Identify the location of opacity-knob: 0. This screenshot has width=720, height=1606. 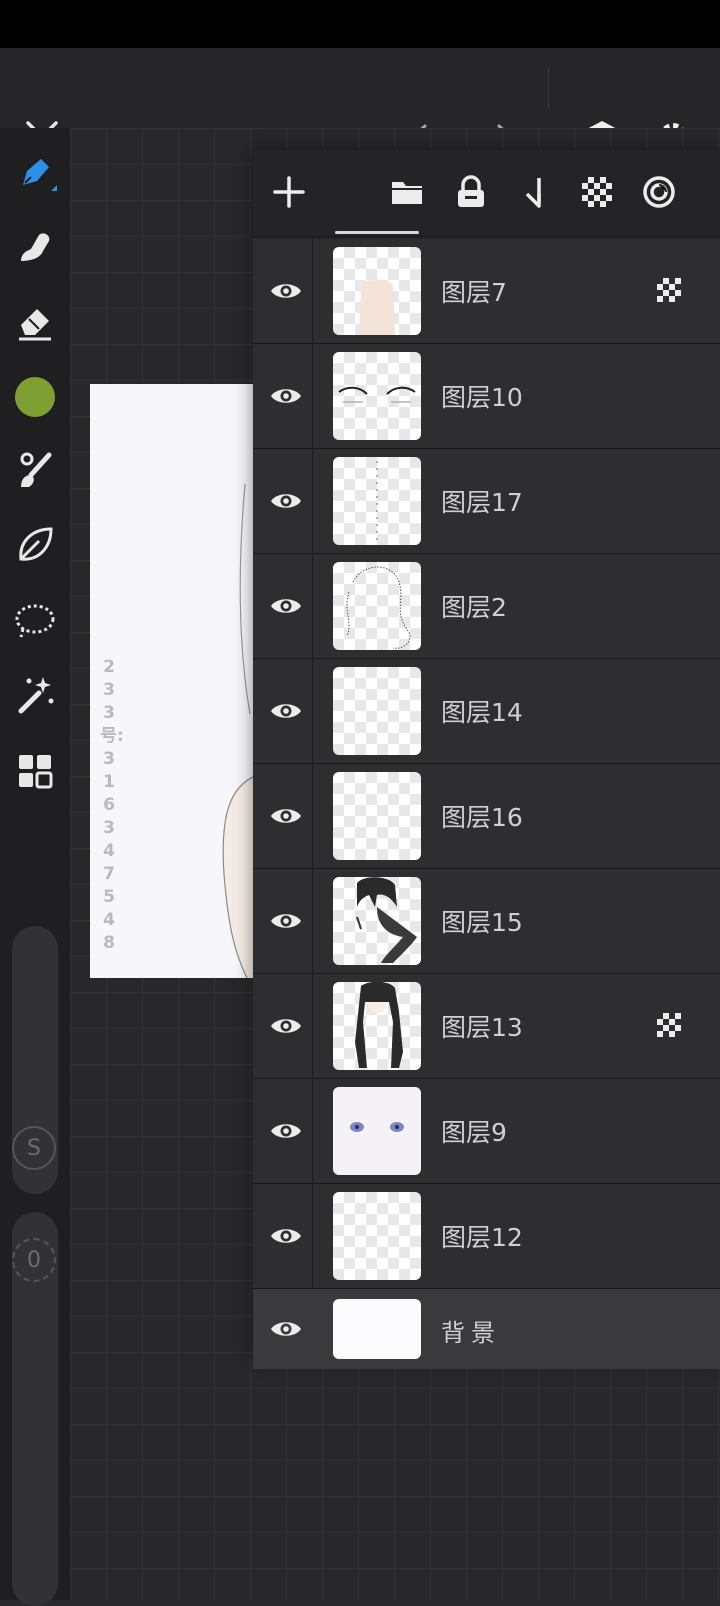
(34, 1260).